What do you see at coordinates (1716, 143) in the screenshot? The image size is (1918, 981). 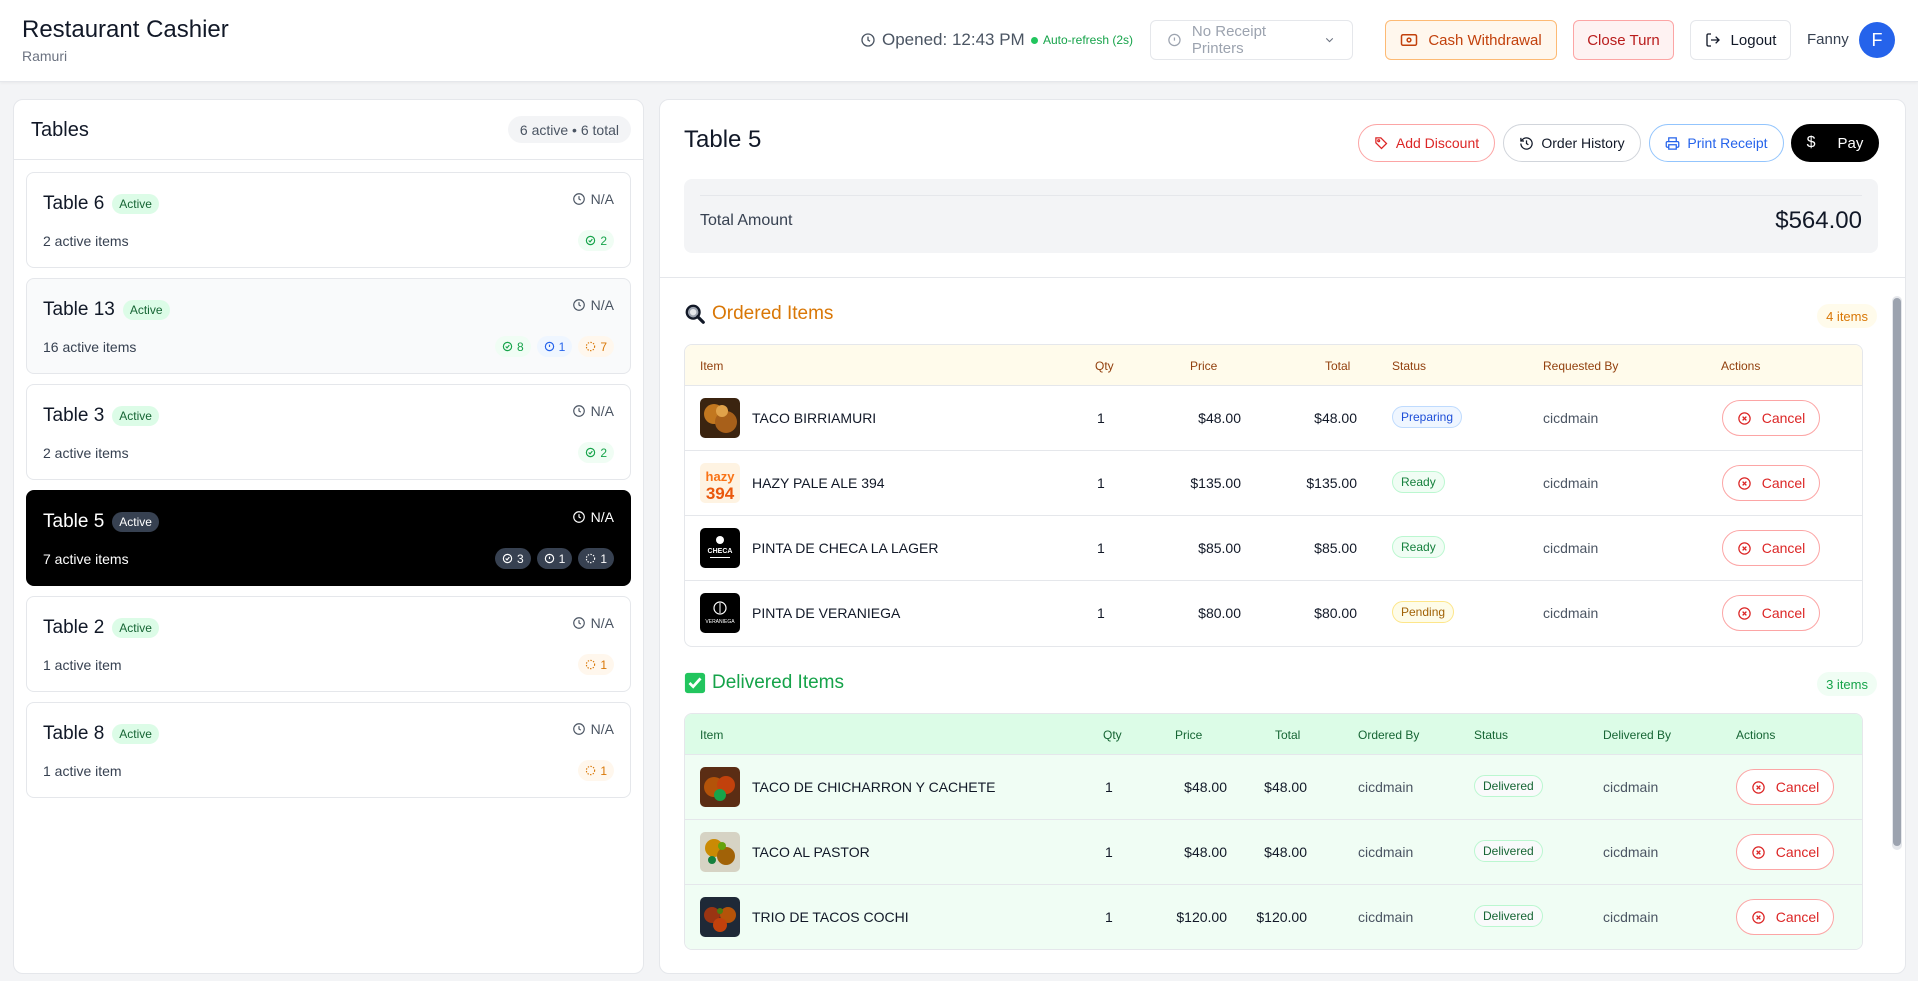 I see `print-receipt-button: Print Receipt` at bounding box center [1716, 143].